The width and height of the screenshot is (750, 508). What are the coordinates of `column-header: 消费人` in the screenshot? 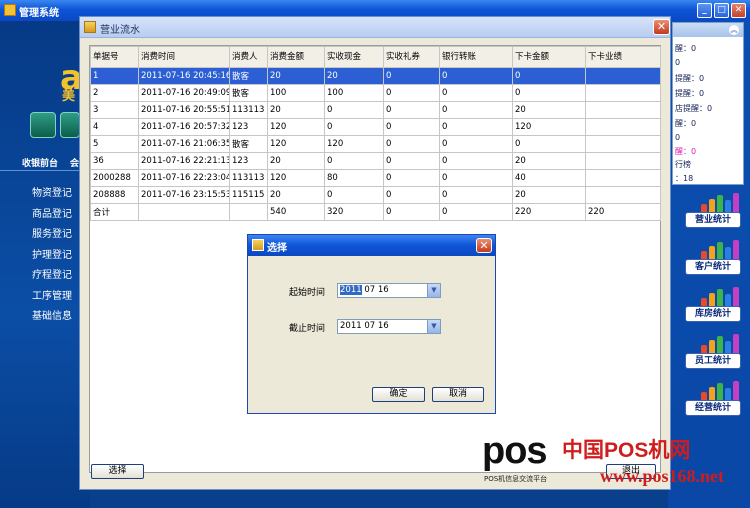 It's located at (248, 57).